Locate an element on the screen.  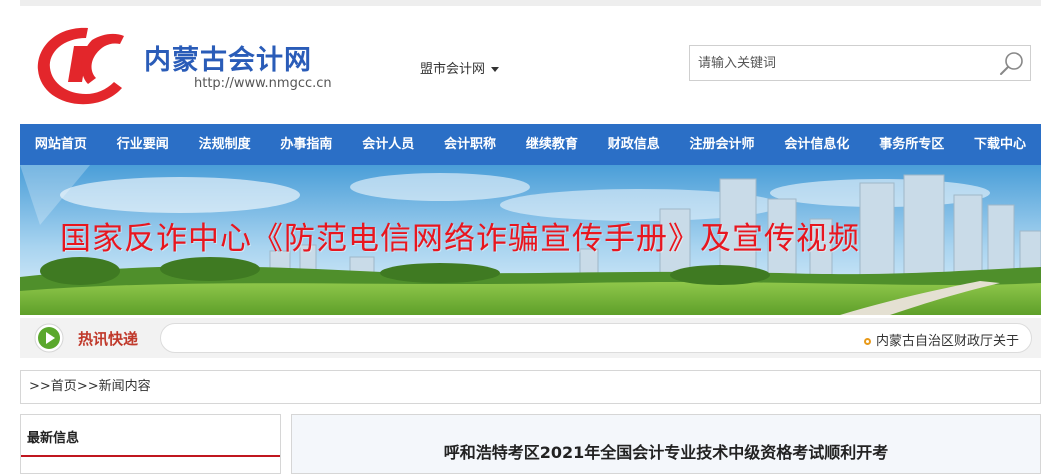
hot-news-label: 热讯快递 is located at coordinates (108, 339).